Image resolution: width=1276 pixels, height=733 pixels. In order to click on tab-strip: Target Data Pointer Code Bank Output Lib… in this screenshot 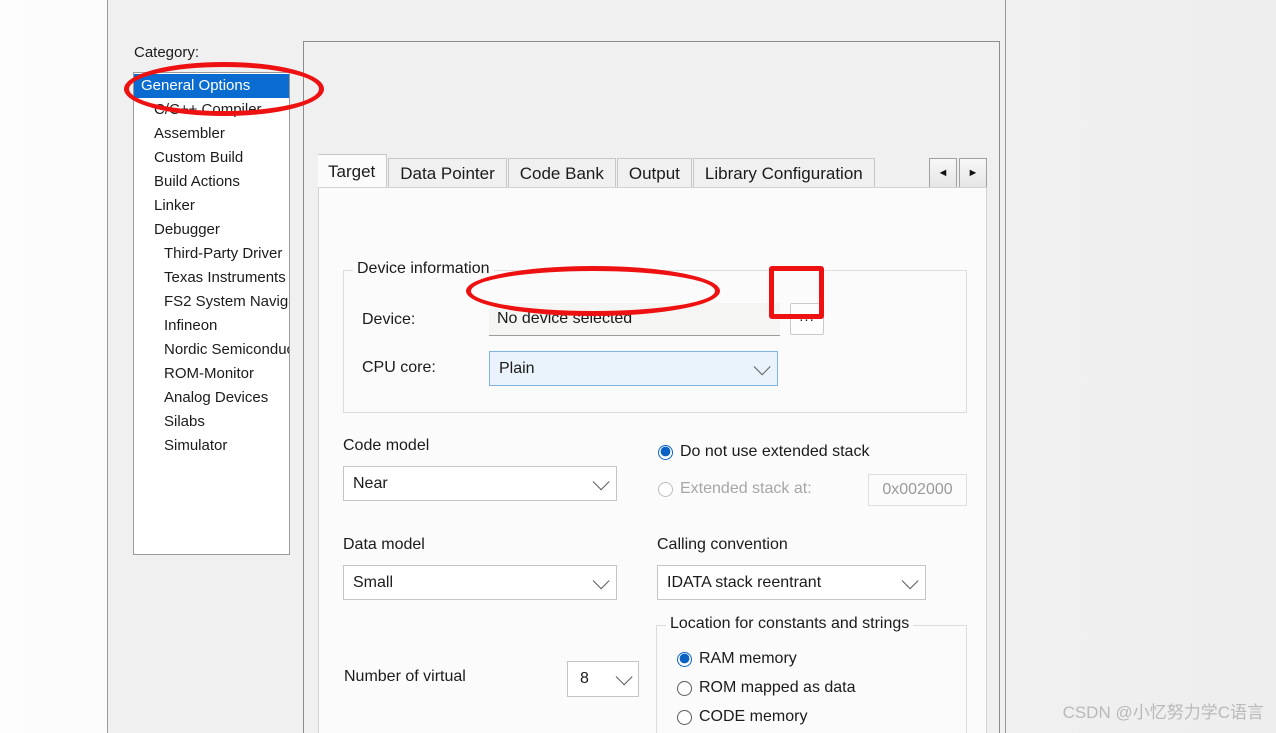, I will do `click(652, 171)`.